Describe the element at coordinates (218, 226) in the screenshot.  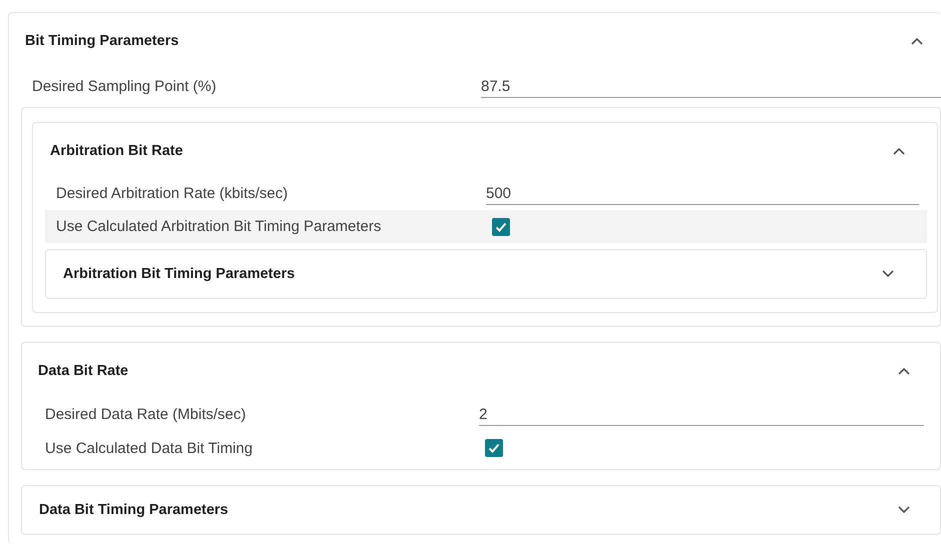
I see `checkbox-label: Use Calculated Arbitration Bit Timing Parameters` at that location.